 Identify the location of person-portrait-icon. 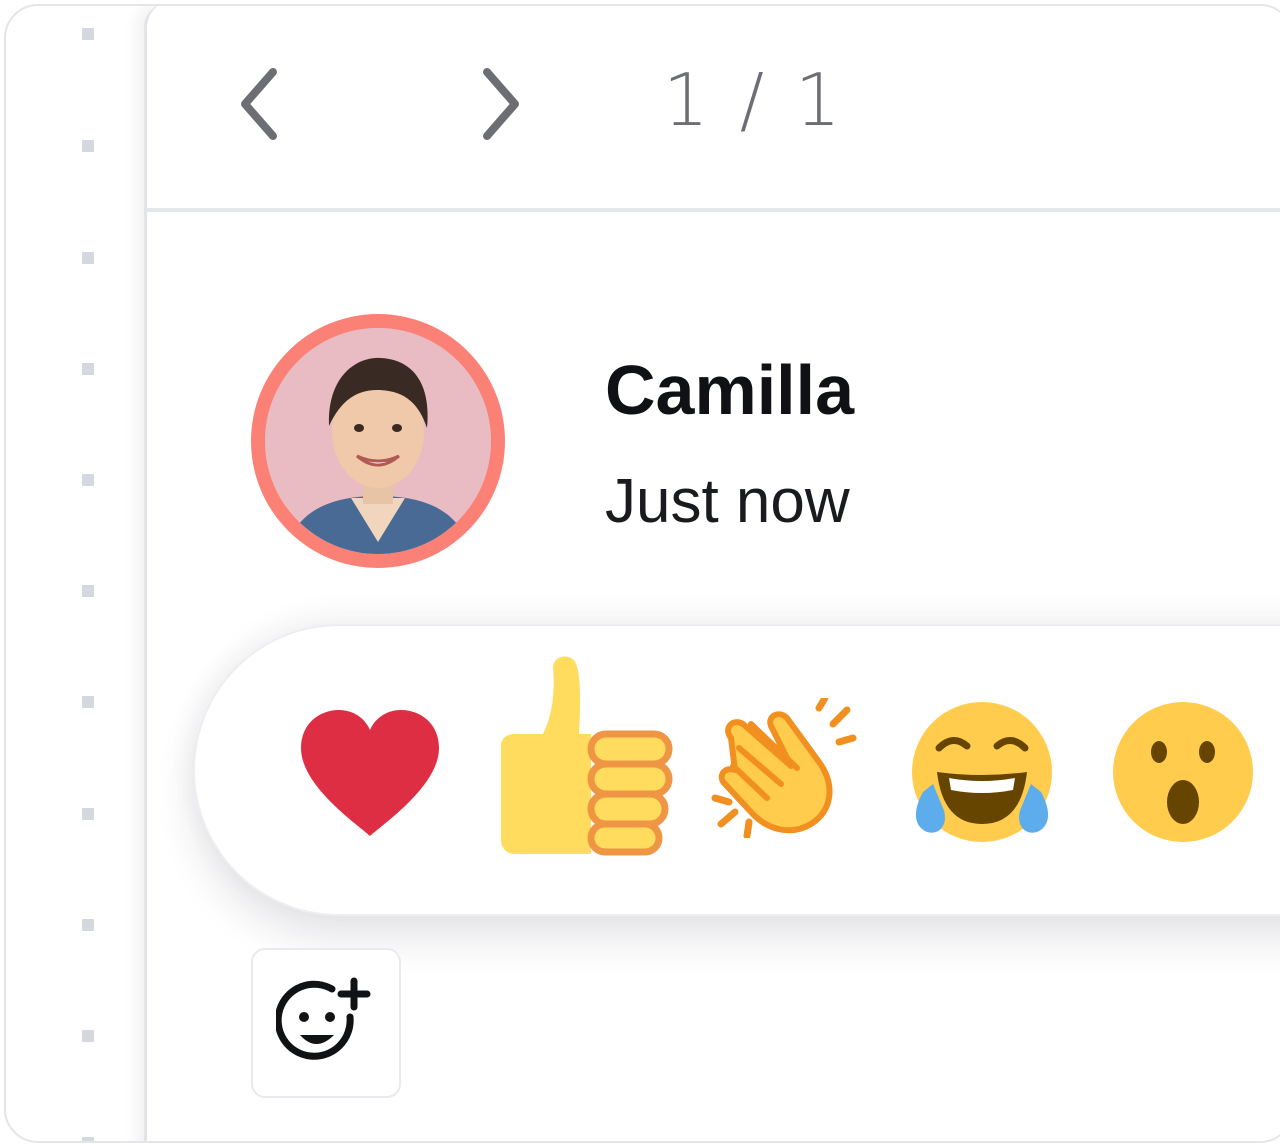
(378, 441).